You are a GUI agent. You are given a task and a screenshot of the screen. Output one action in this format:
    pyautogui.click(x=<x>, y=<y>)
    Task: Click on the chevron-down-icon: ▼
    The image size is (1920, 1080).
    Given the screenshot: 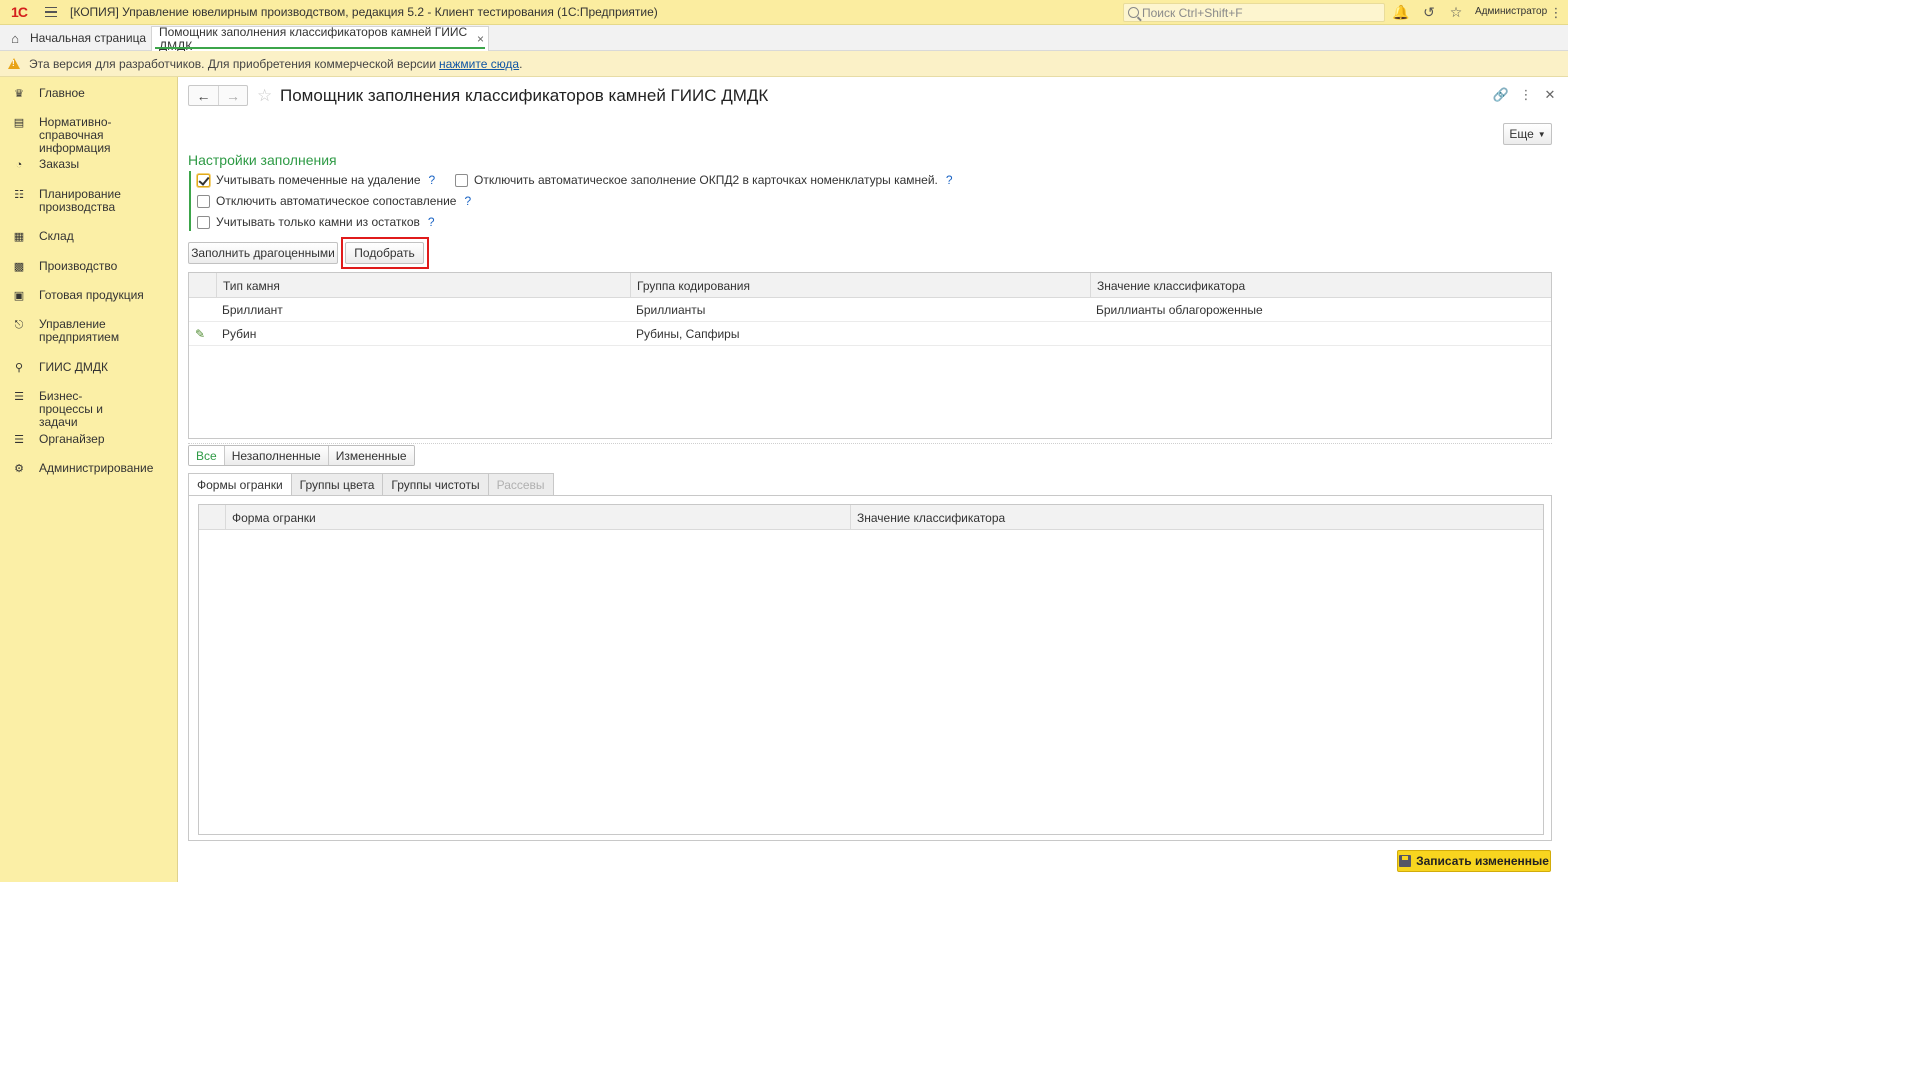 What is the action you would take?
    pyautogui.click(x=1541, y=134)
    